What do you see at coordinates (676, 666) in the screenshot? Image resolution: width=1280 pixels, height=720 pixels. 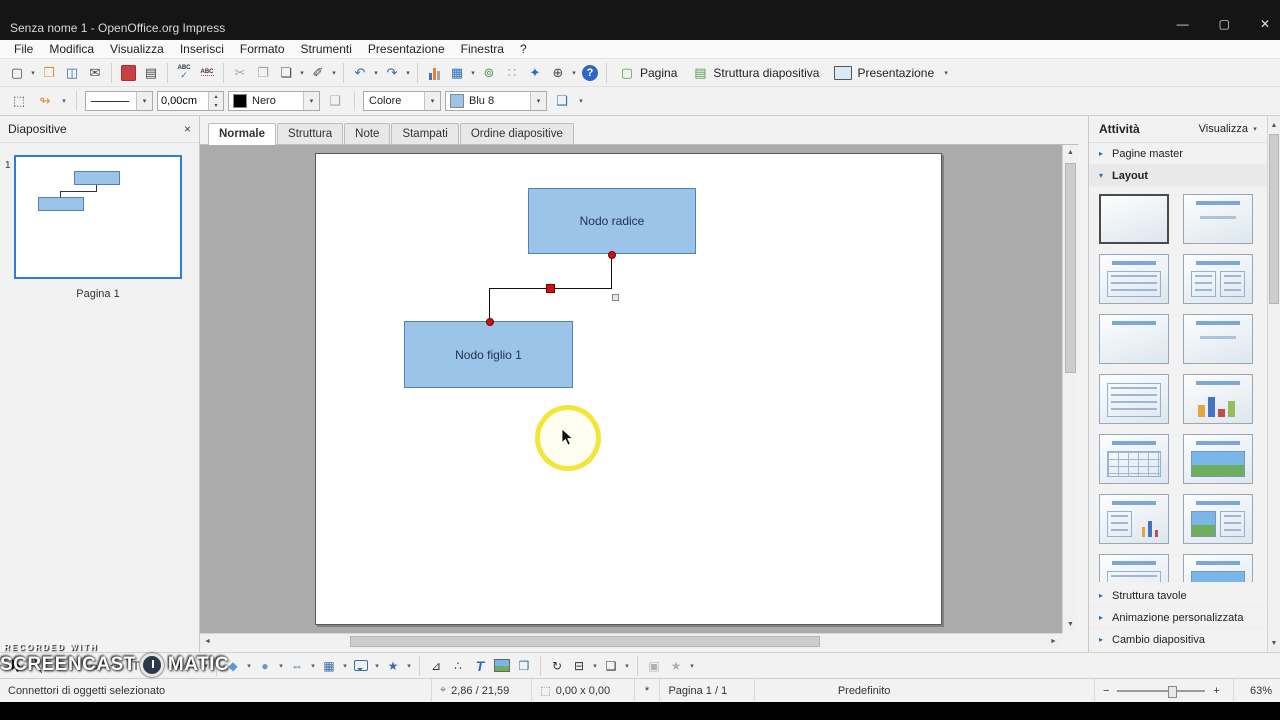 I see `fontwork-shape-icon: ★` at bounding box center [676, 666].